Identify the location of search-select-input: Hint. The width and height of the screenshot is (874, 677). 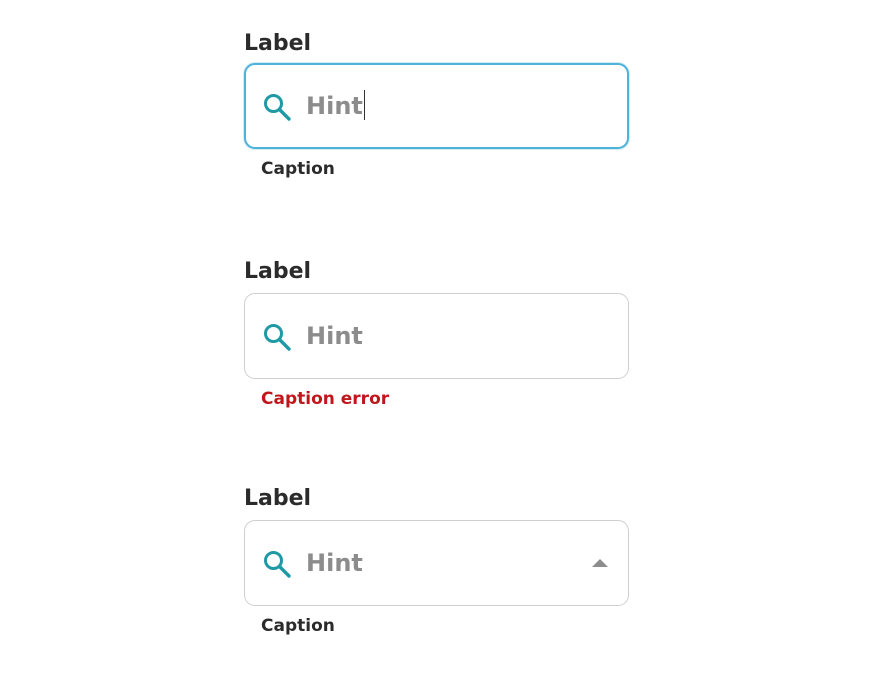
(436, 563).